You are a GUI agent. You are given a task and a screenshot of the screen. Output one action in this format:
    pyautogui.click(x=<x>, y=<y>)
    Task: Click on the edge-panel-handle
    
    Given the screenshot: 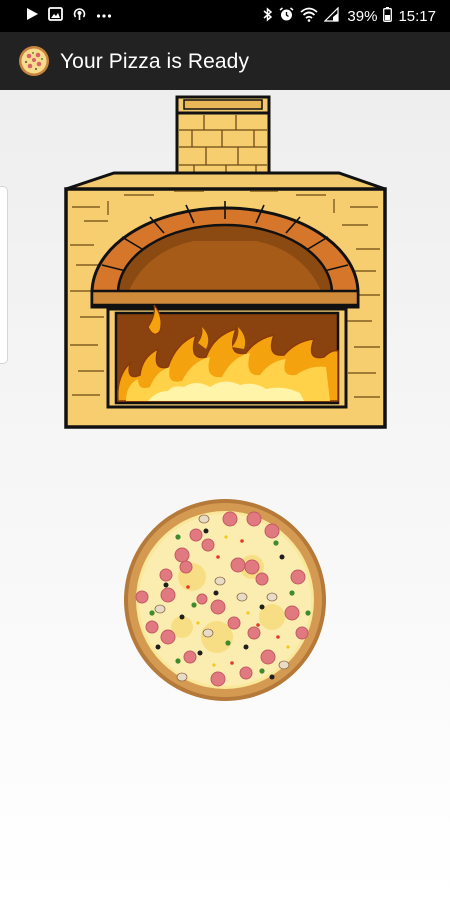 What is the action you would take?
    pyautogui.click(x=4, y=275)
    